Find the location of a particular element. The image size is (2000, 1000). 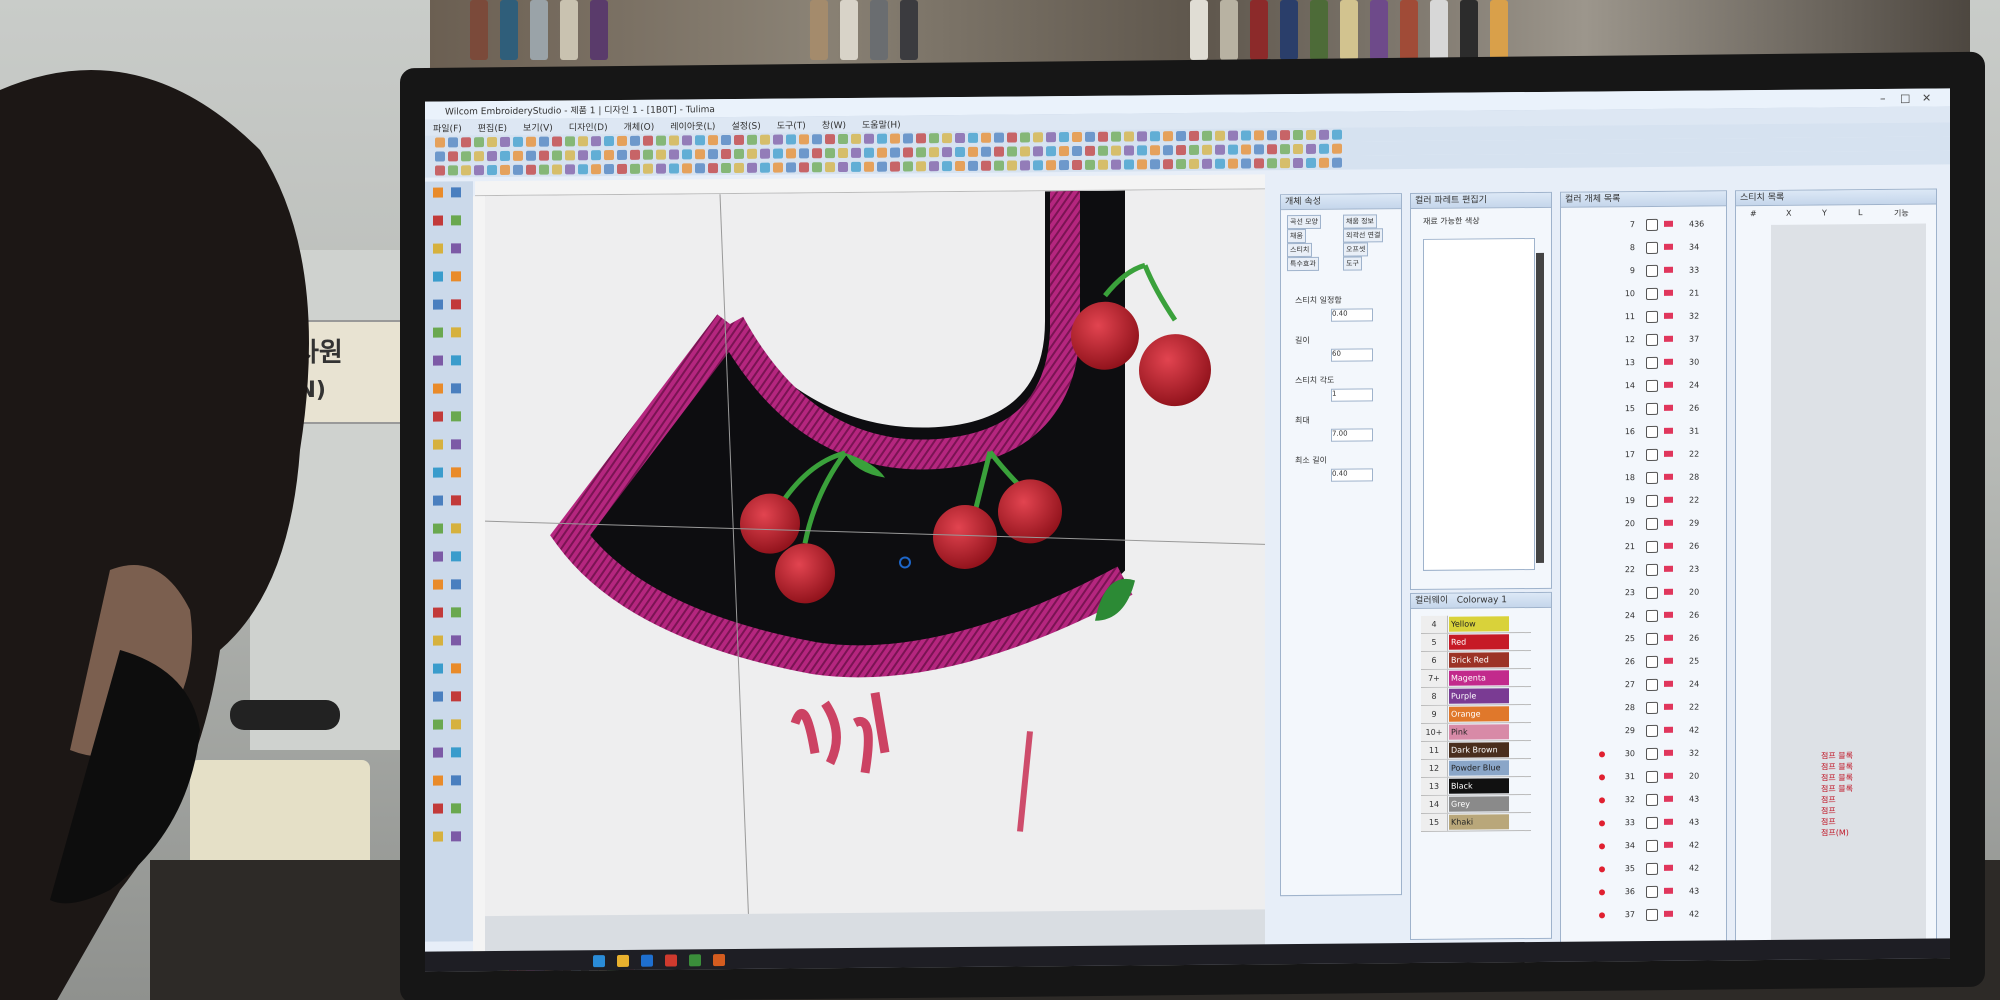

object-list-row: 21 26 is located at coordinates (1641, 547).